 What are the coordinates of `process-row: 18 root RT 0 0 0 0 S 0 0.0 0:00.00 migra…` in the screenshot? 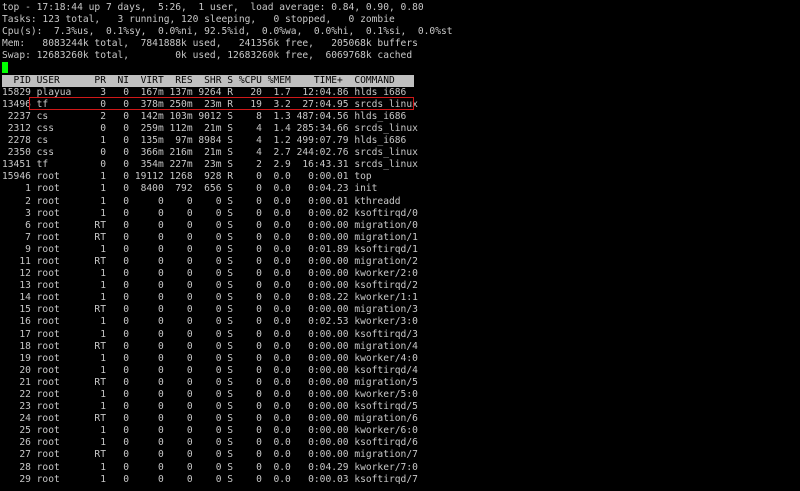 It's located at (210, 346).